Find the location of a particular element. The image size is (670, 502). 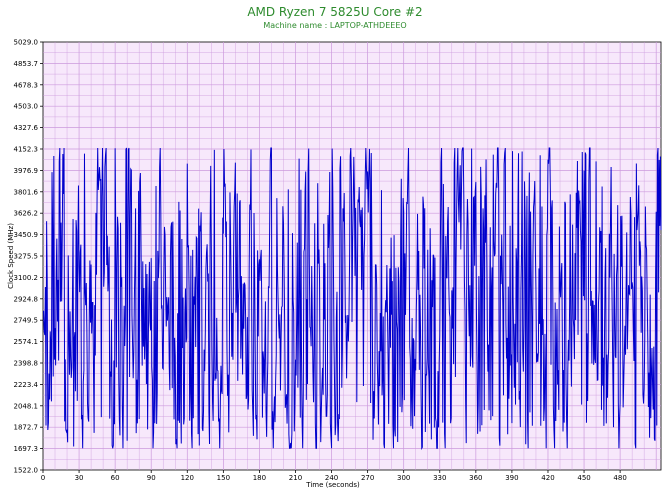

y-tick-label: 3801.6 is located at coordinates (26, 192).